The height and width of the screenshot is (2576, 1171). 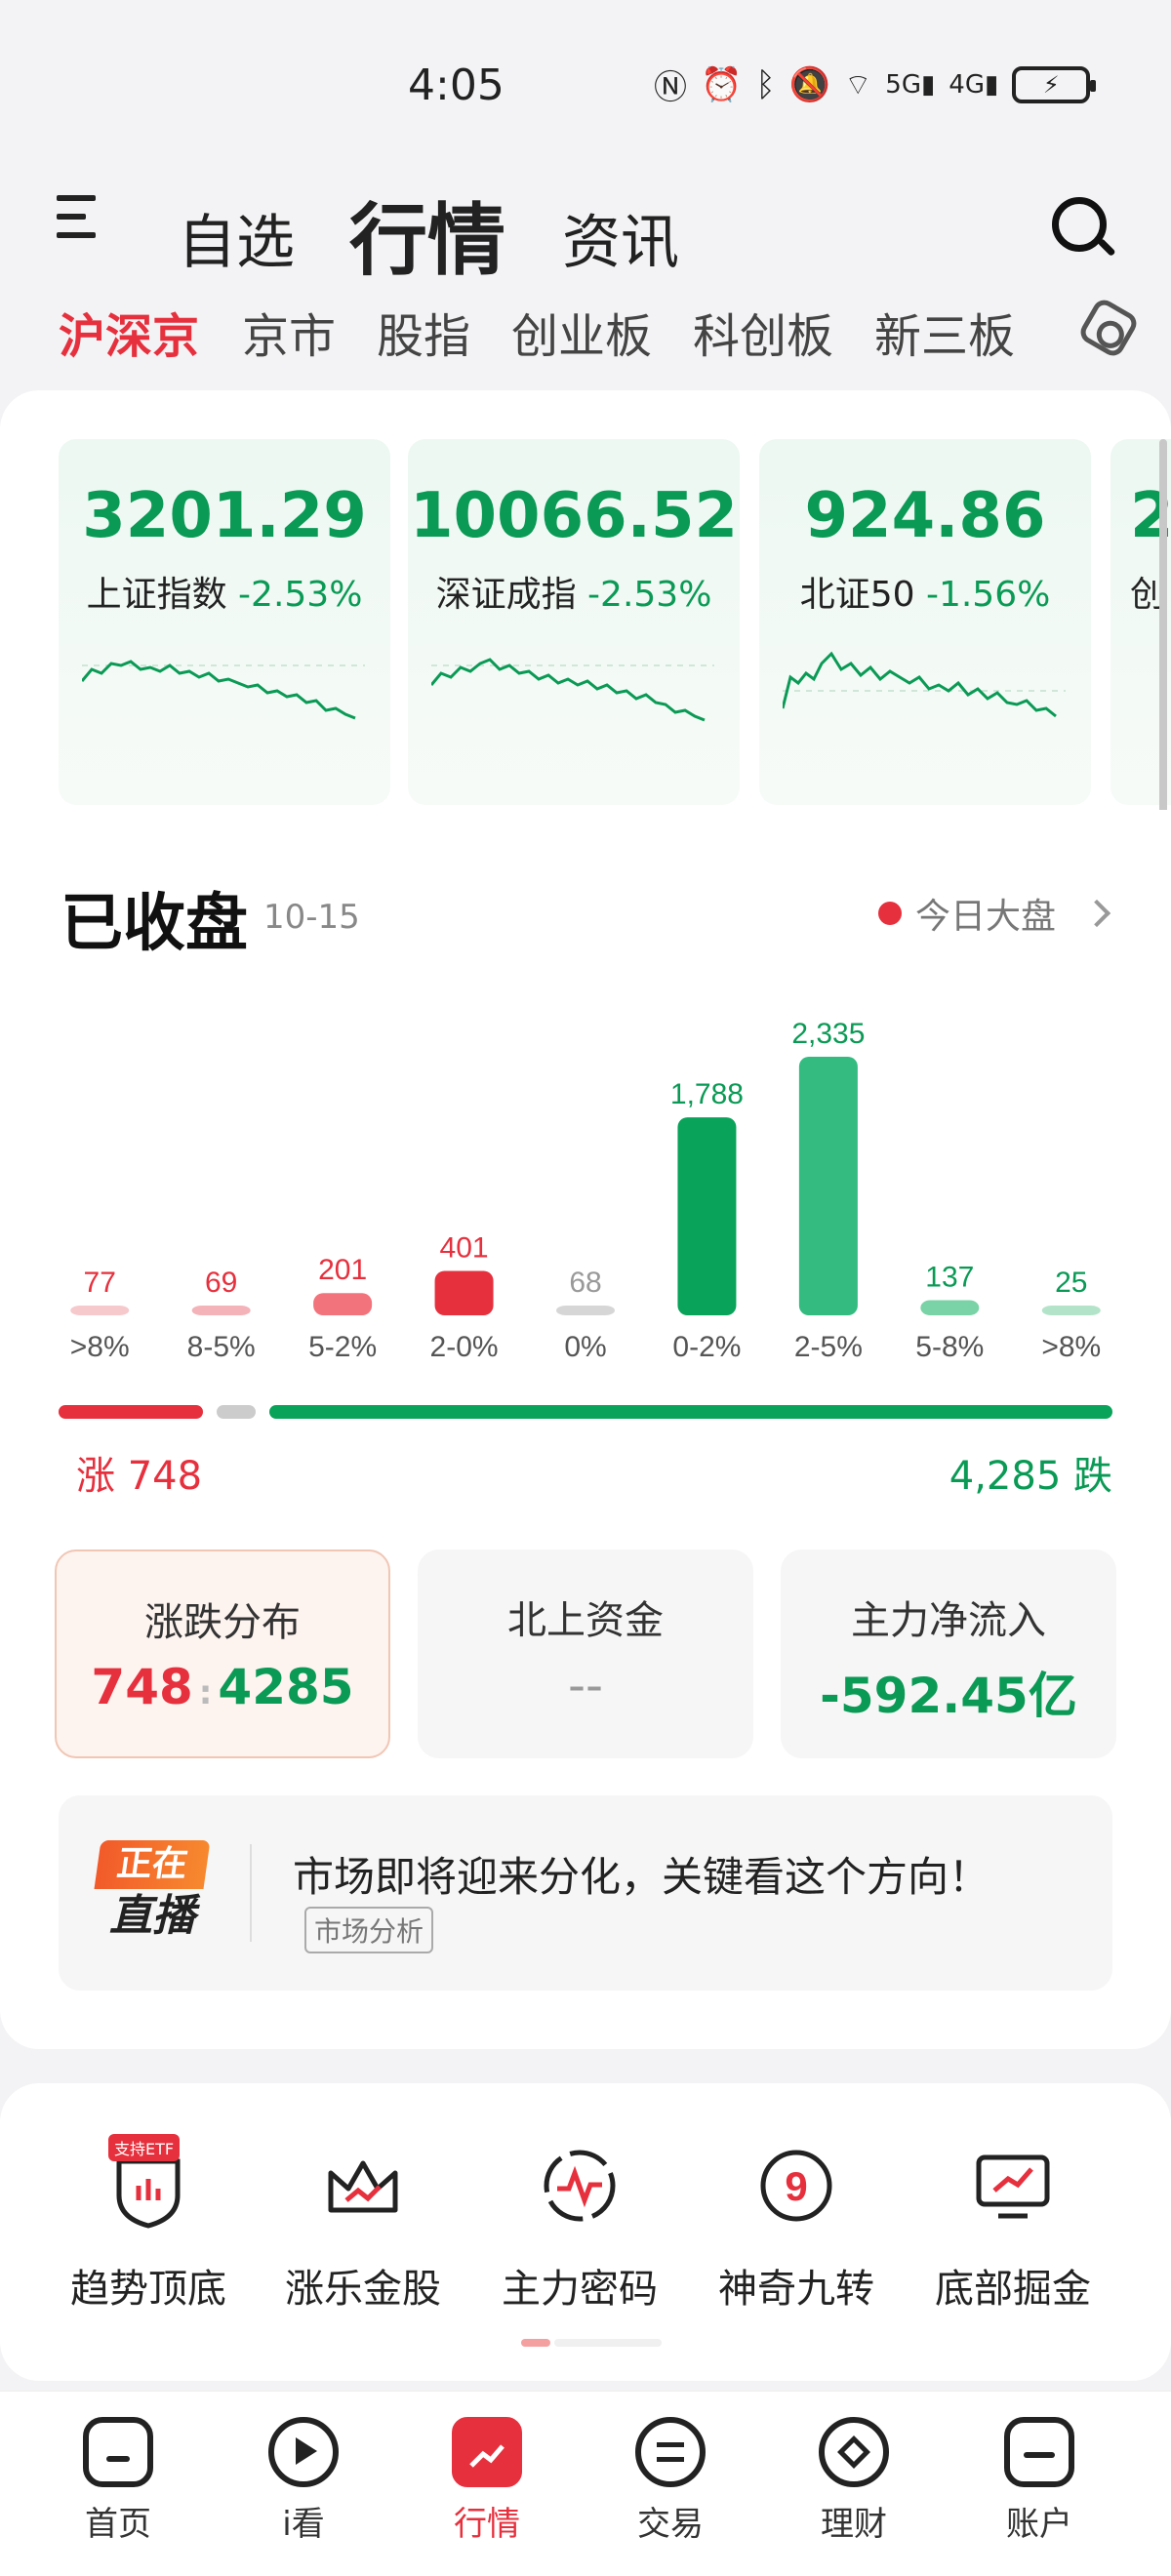 What do you see at coordinates (236, 1412) in the screenshot?
I see `breadth-bar-flat` at bounding box center [236, 1412].